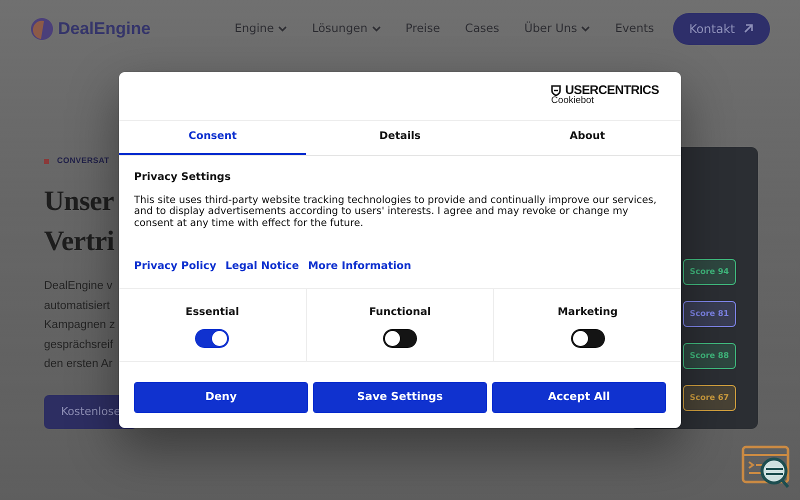  Describe the element at coordinates (579, 397) in the screenshot. I see `dialog-button: Accept All` at that location.